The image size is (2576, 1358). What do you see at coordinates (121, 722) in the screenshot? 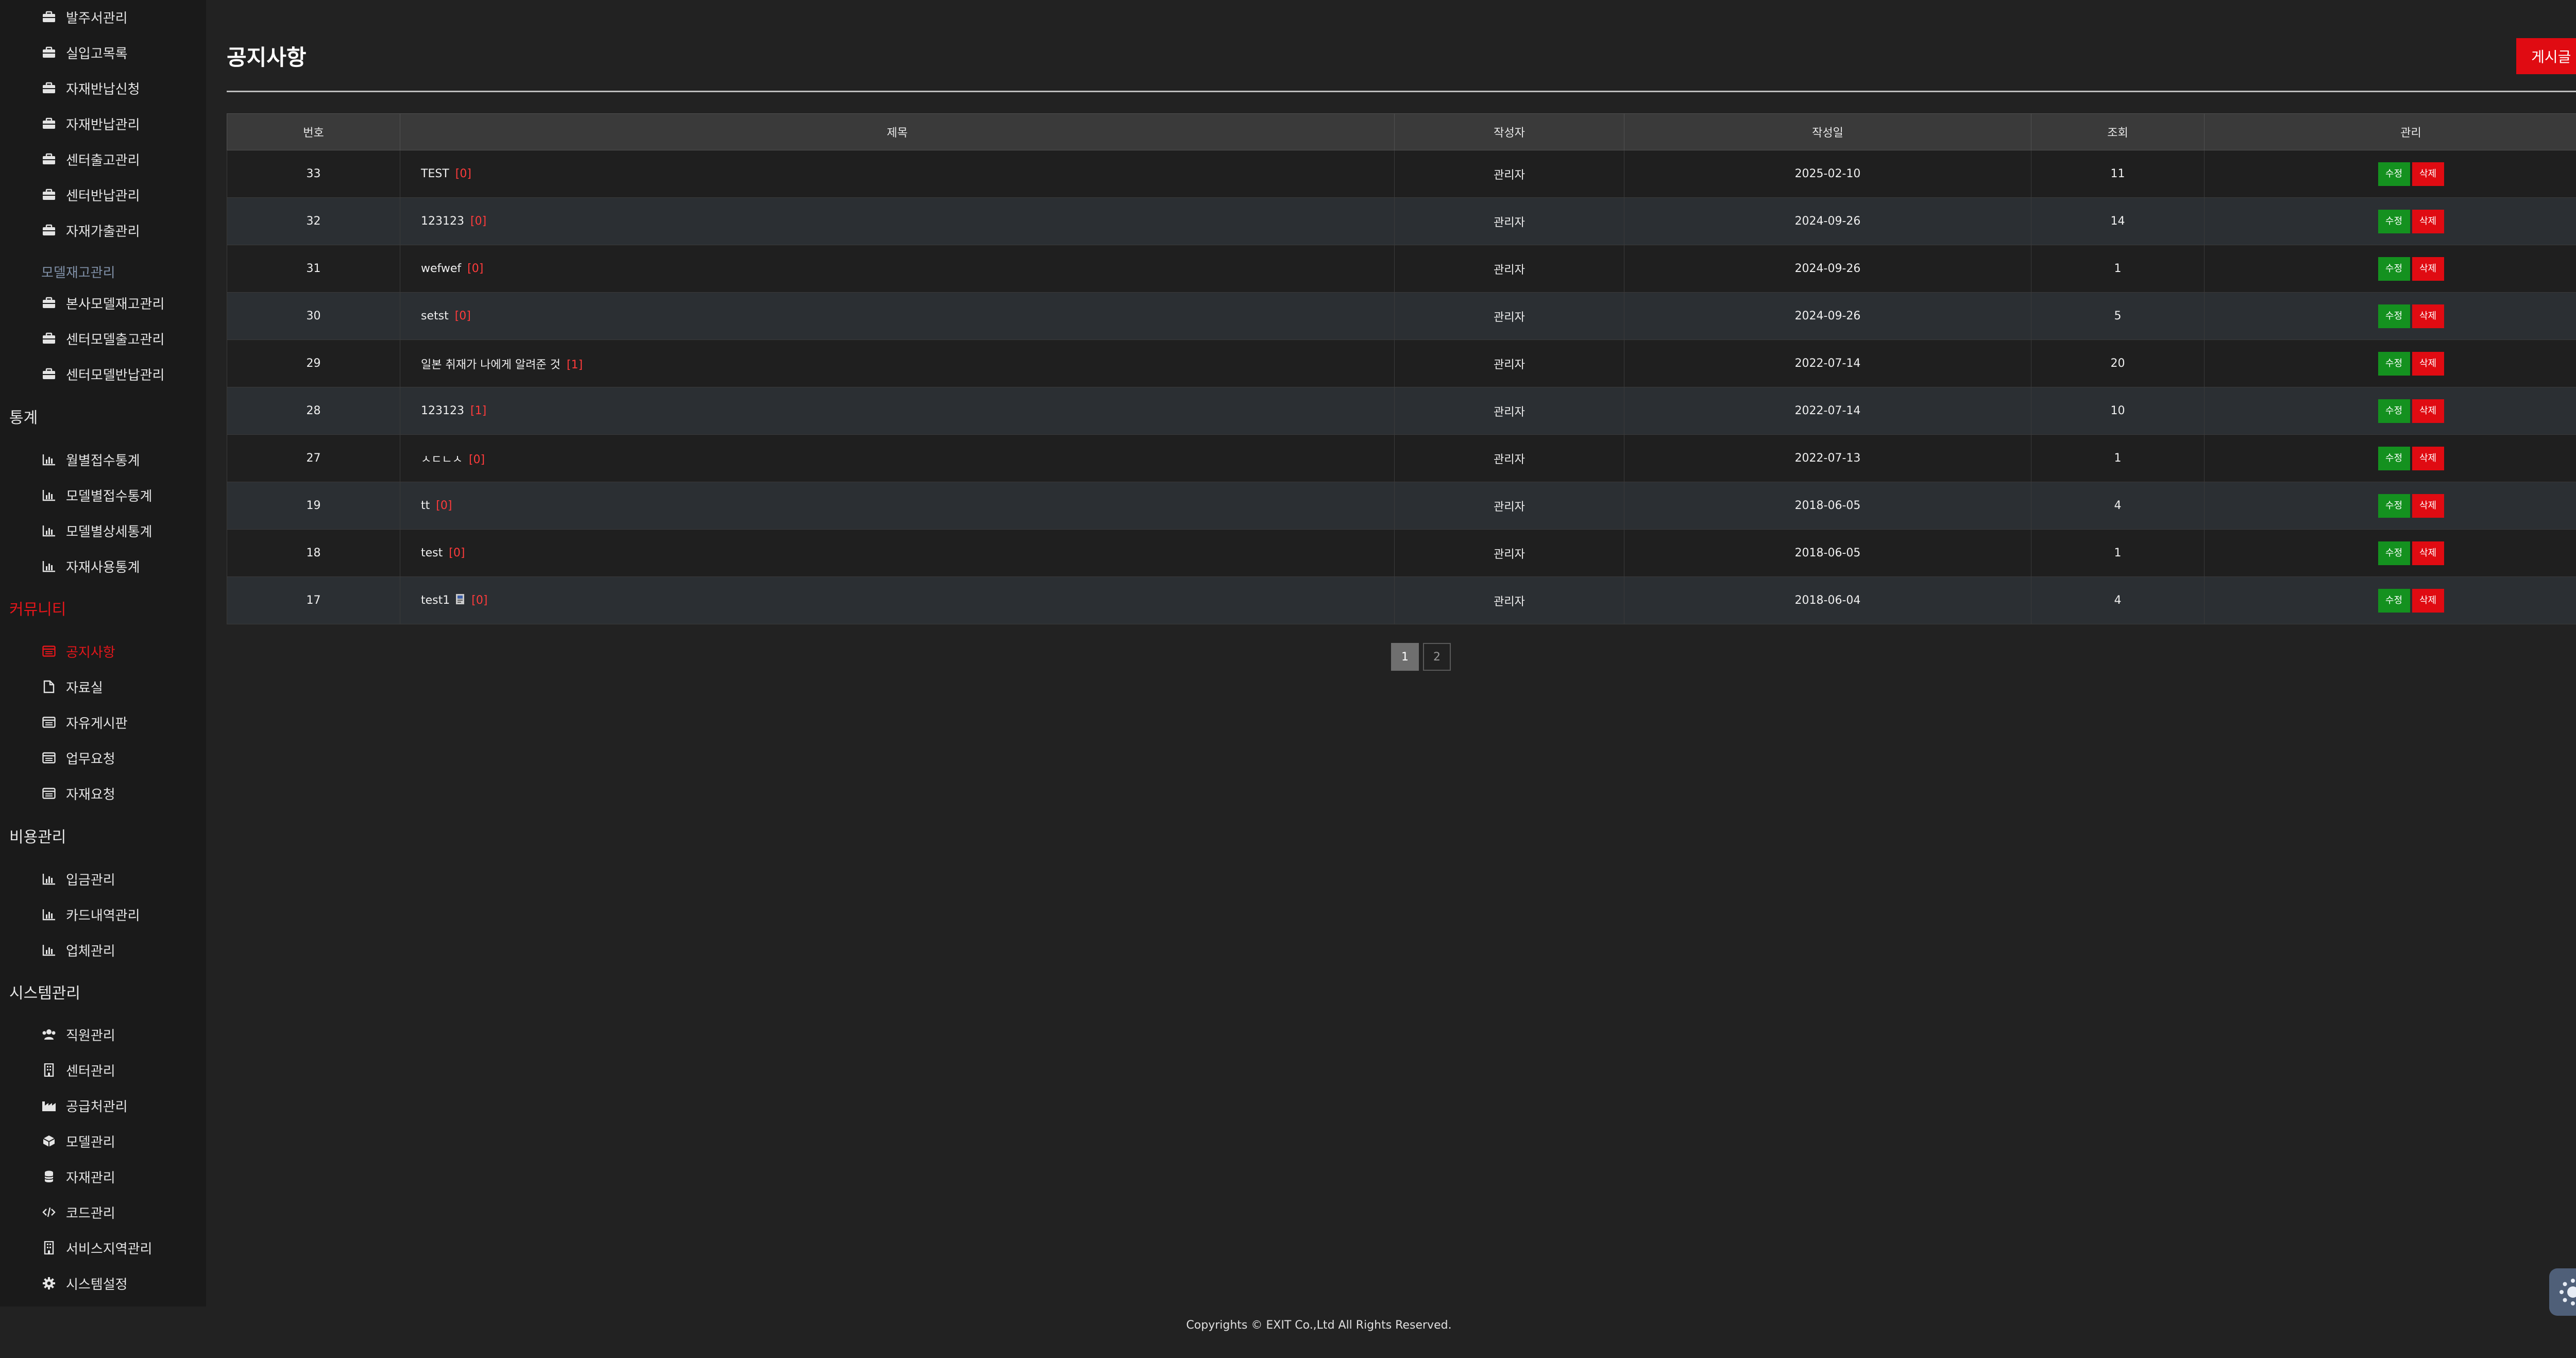
I see `sidebar-item-16: 자유게시판` at bounding box center [121, 722].